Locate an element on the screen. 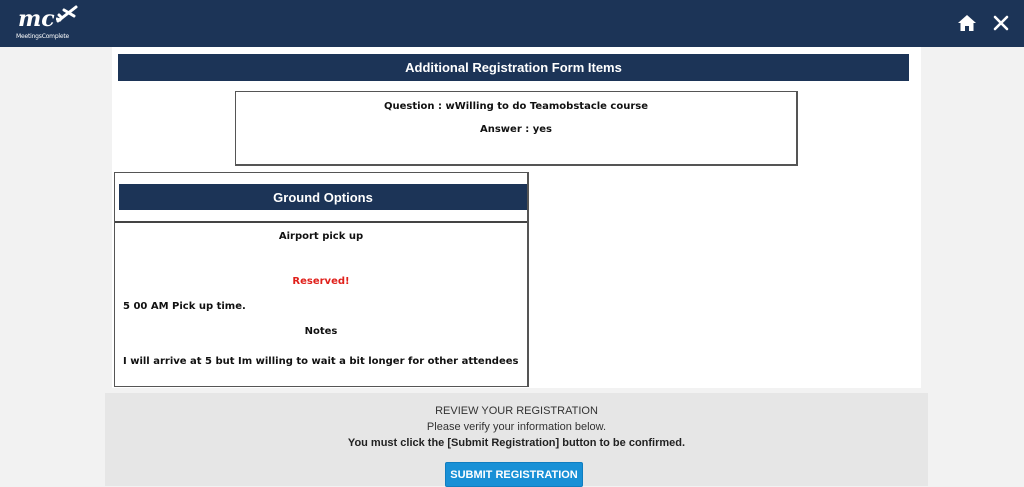 The height and width of the screenshot is (487, 1024). meetings-complete-logo: mc MeetingsComplete is located at coordinates (49, 24).